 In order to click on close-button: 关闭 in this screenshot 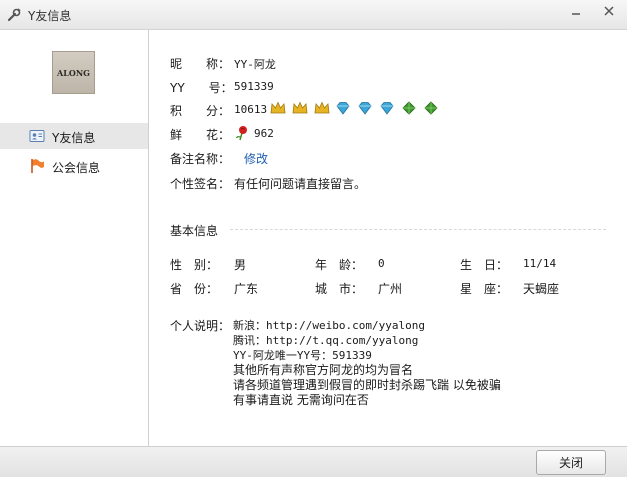, I will do `click(571, 462)`.